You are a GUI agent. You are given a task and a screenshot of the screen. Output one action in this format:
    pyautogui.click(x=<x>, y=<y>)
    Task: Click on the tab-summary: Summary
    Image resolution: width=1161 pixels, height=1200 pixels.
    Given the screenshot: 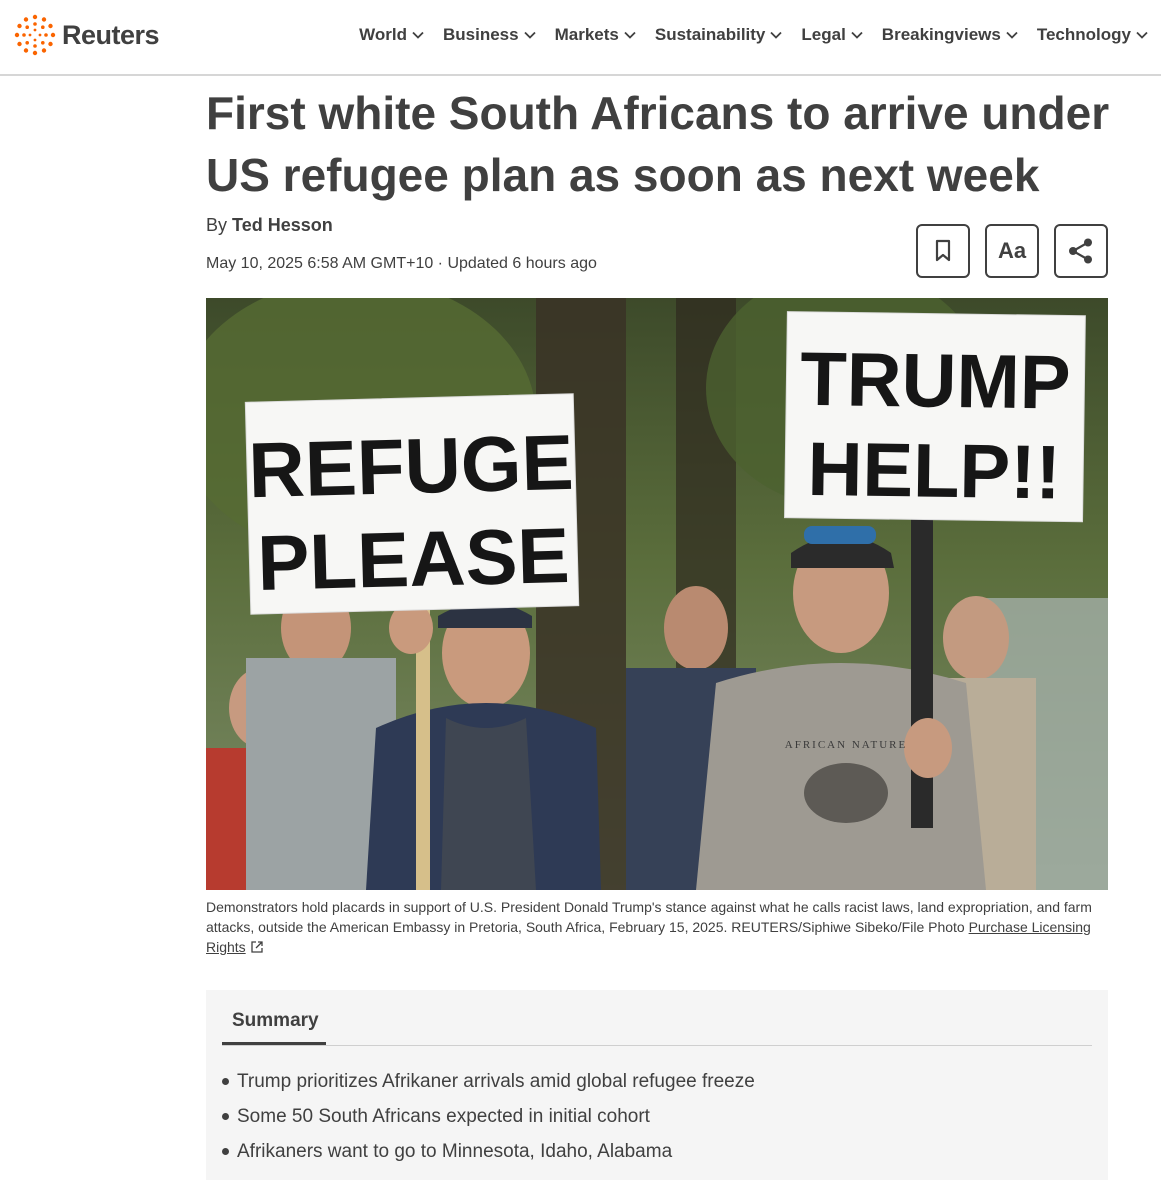 What is the action you would take?
    pyautogui.click(x=275, y=1021)
    